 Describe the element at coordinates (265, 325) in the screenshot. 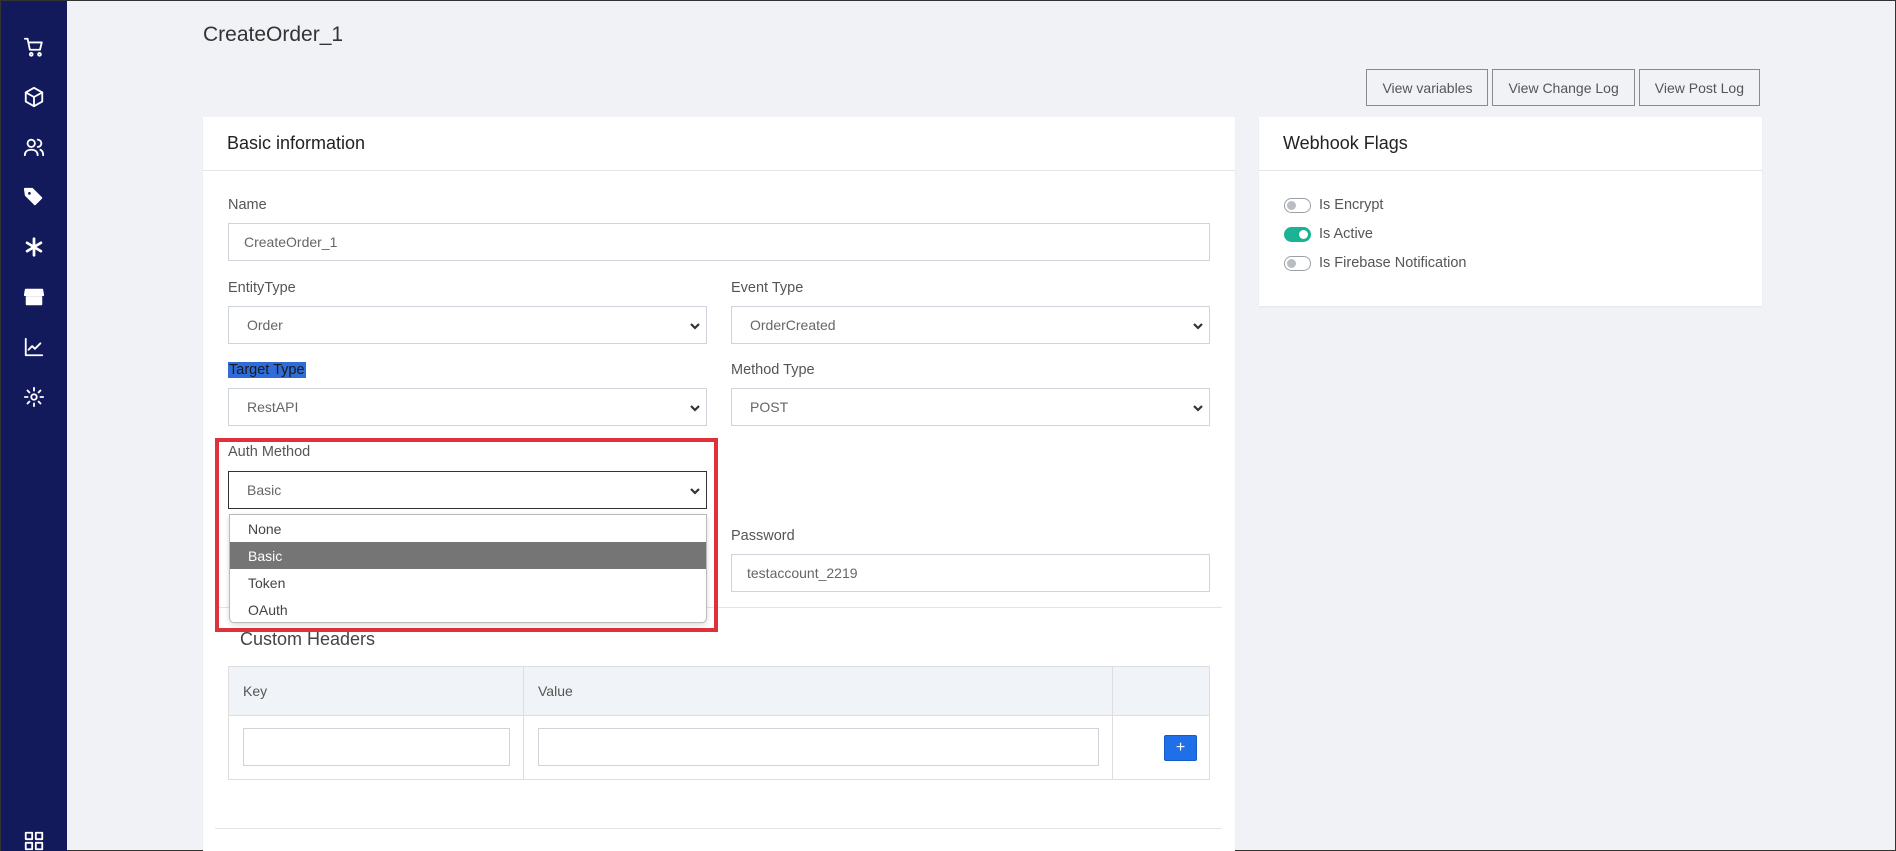

I see `entity-type-value: Order` at that location.